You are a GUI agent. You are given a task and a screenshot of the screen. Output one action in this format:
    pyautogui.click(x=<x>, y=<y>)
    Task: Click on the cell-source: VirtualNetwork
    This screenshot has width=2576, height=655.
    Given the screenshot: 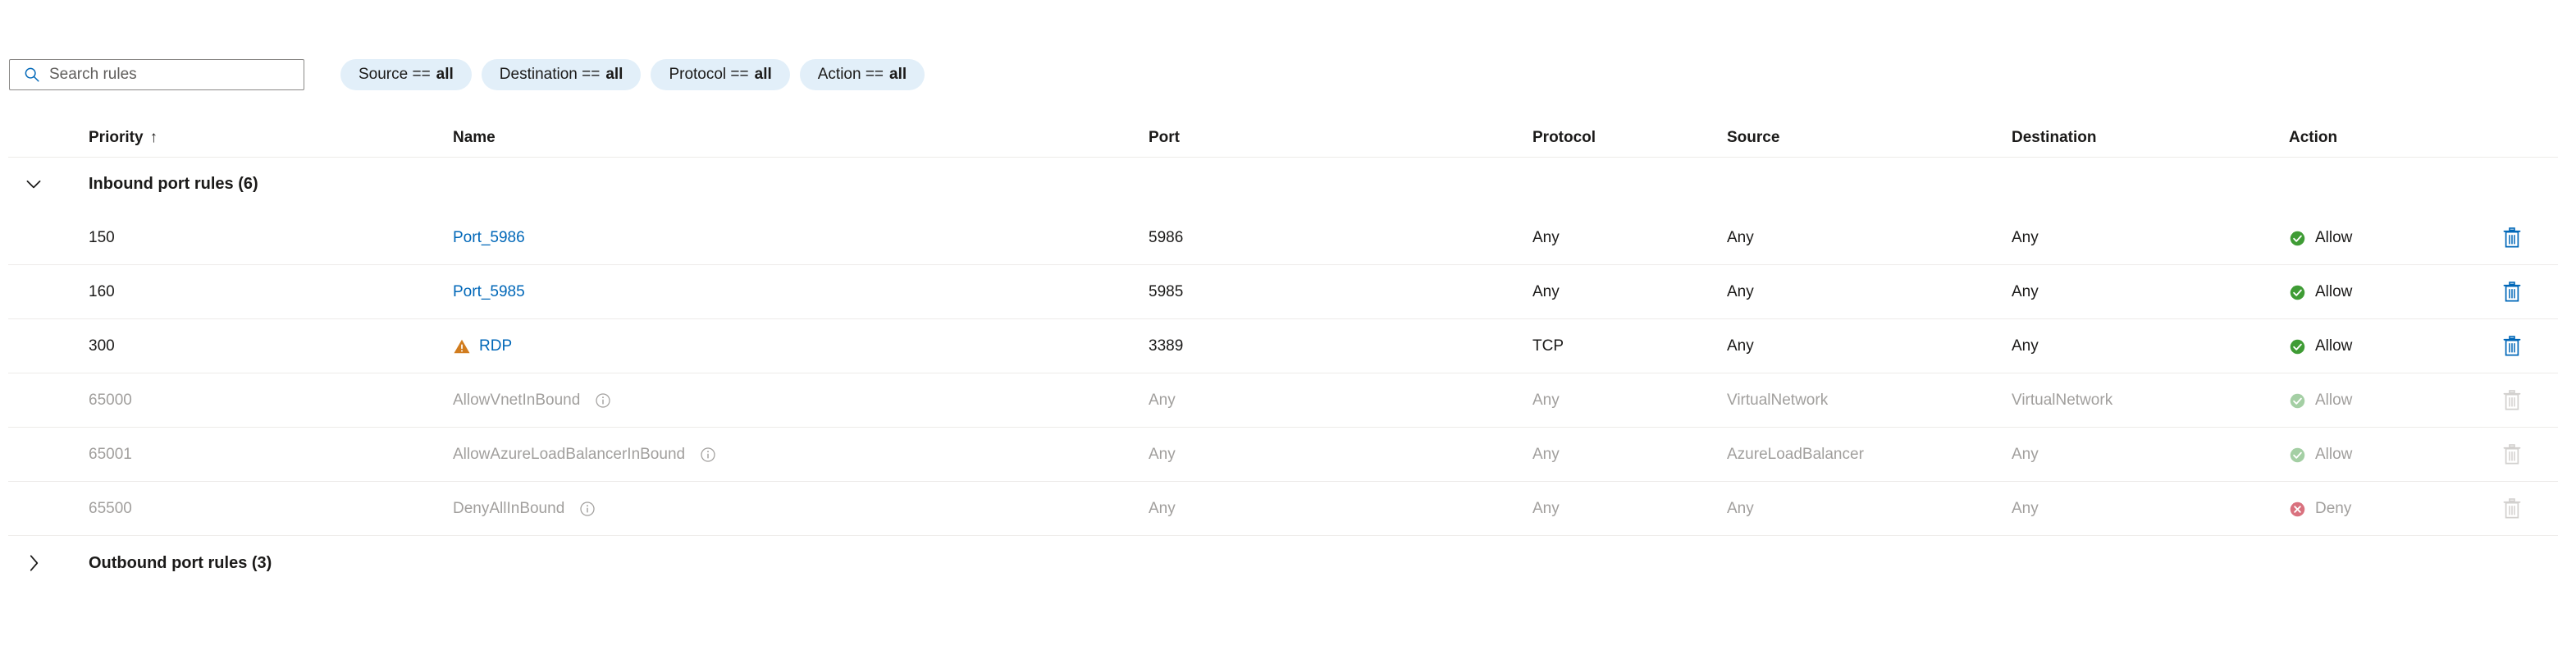 What is the action you would take?
    pyautogui.click(x=1778, y=400)
    